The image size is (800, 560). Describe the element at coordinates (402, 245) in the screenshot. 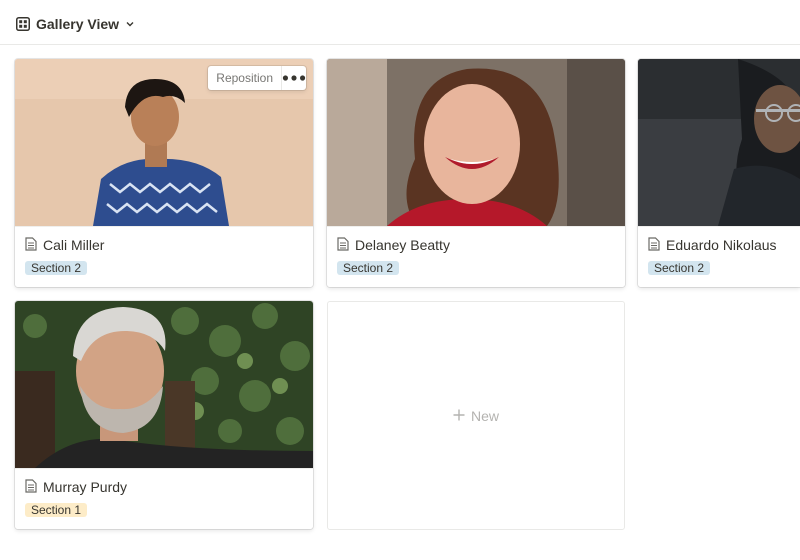

I see `card-title: Delaney Beatty` at that location.